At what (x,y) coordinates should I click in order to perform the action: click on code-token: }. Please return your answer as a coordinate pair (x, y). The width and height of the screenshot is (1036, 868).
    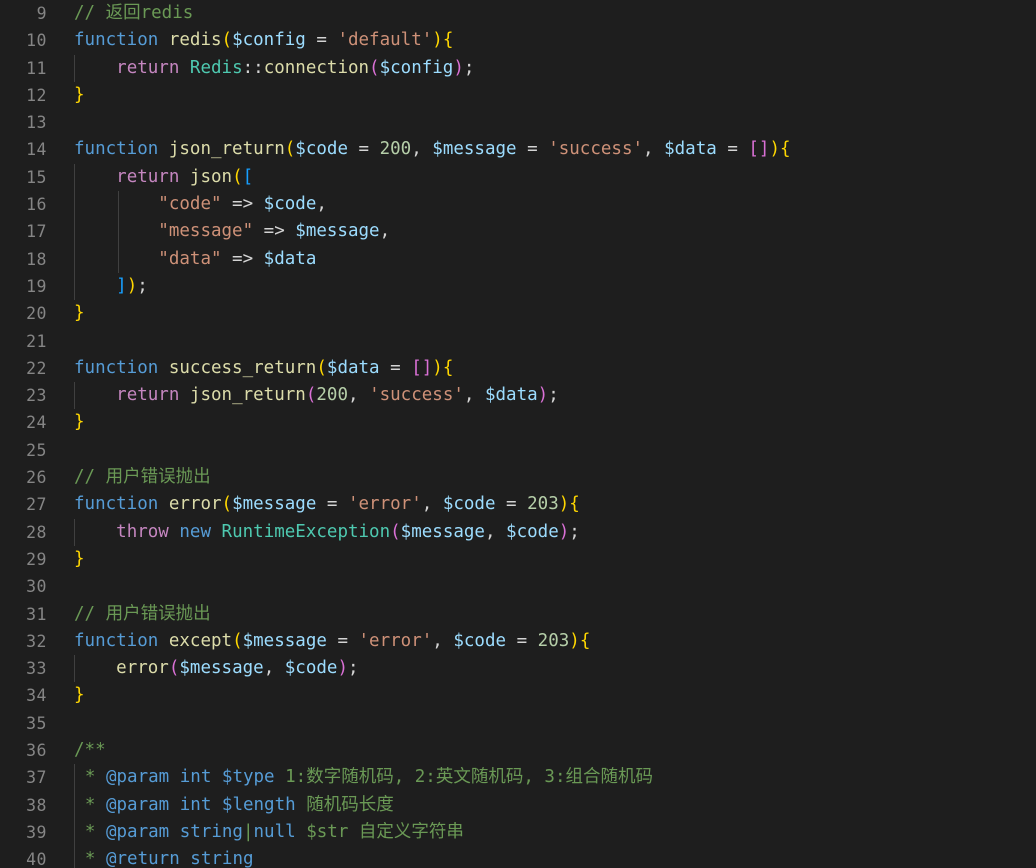
    Looking at the image, I should click on (79, 558).